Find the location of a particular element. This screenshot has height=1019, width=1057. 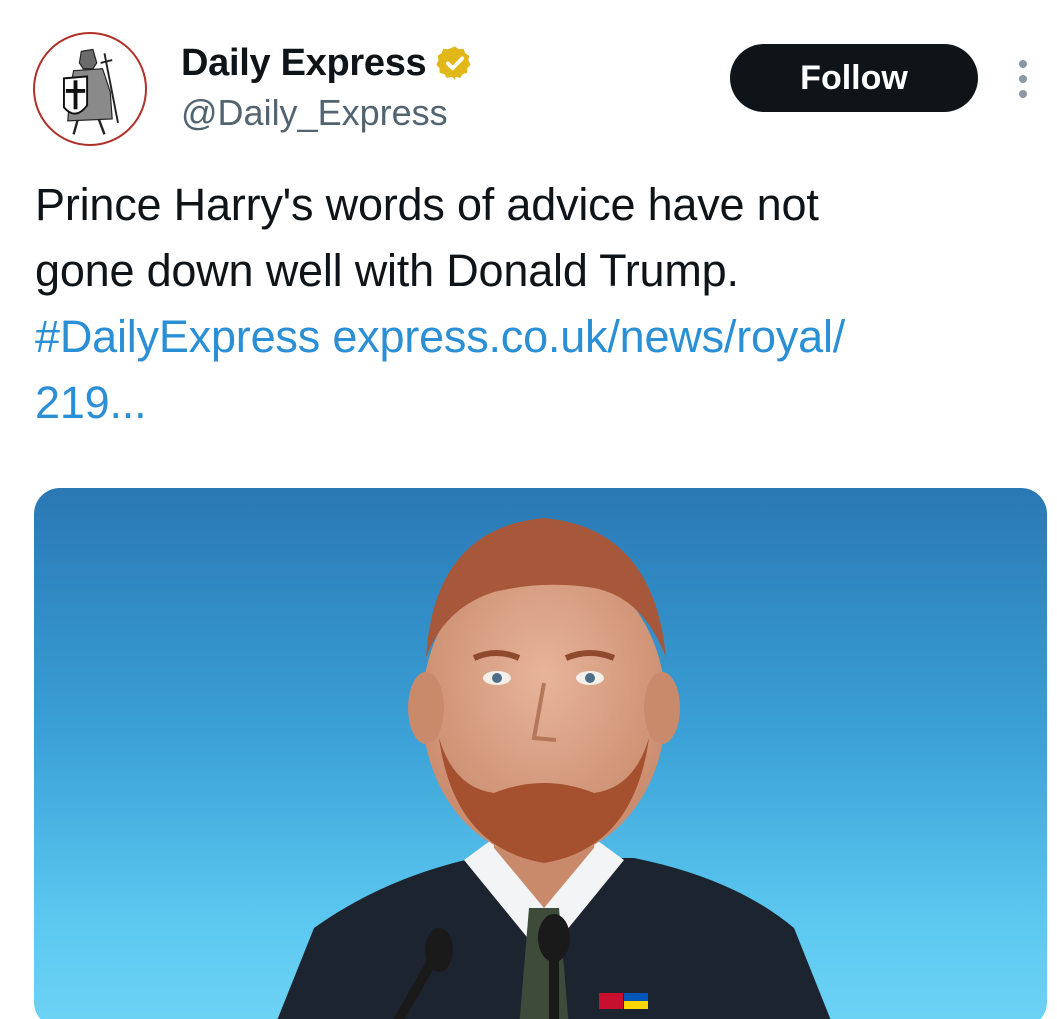

tweet-text-line: gone down well with Donald Trump. is located at coordinates (387, 270).